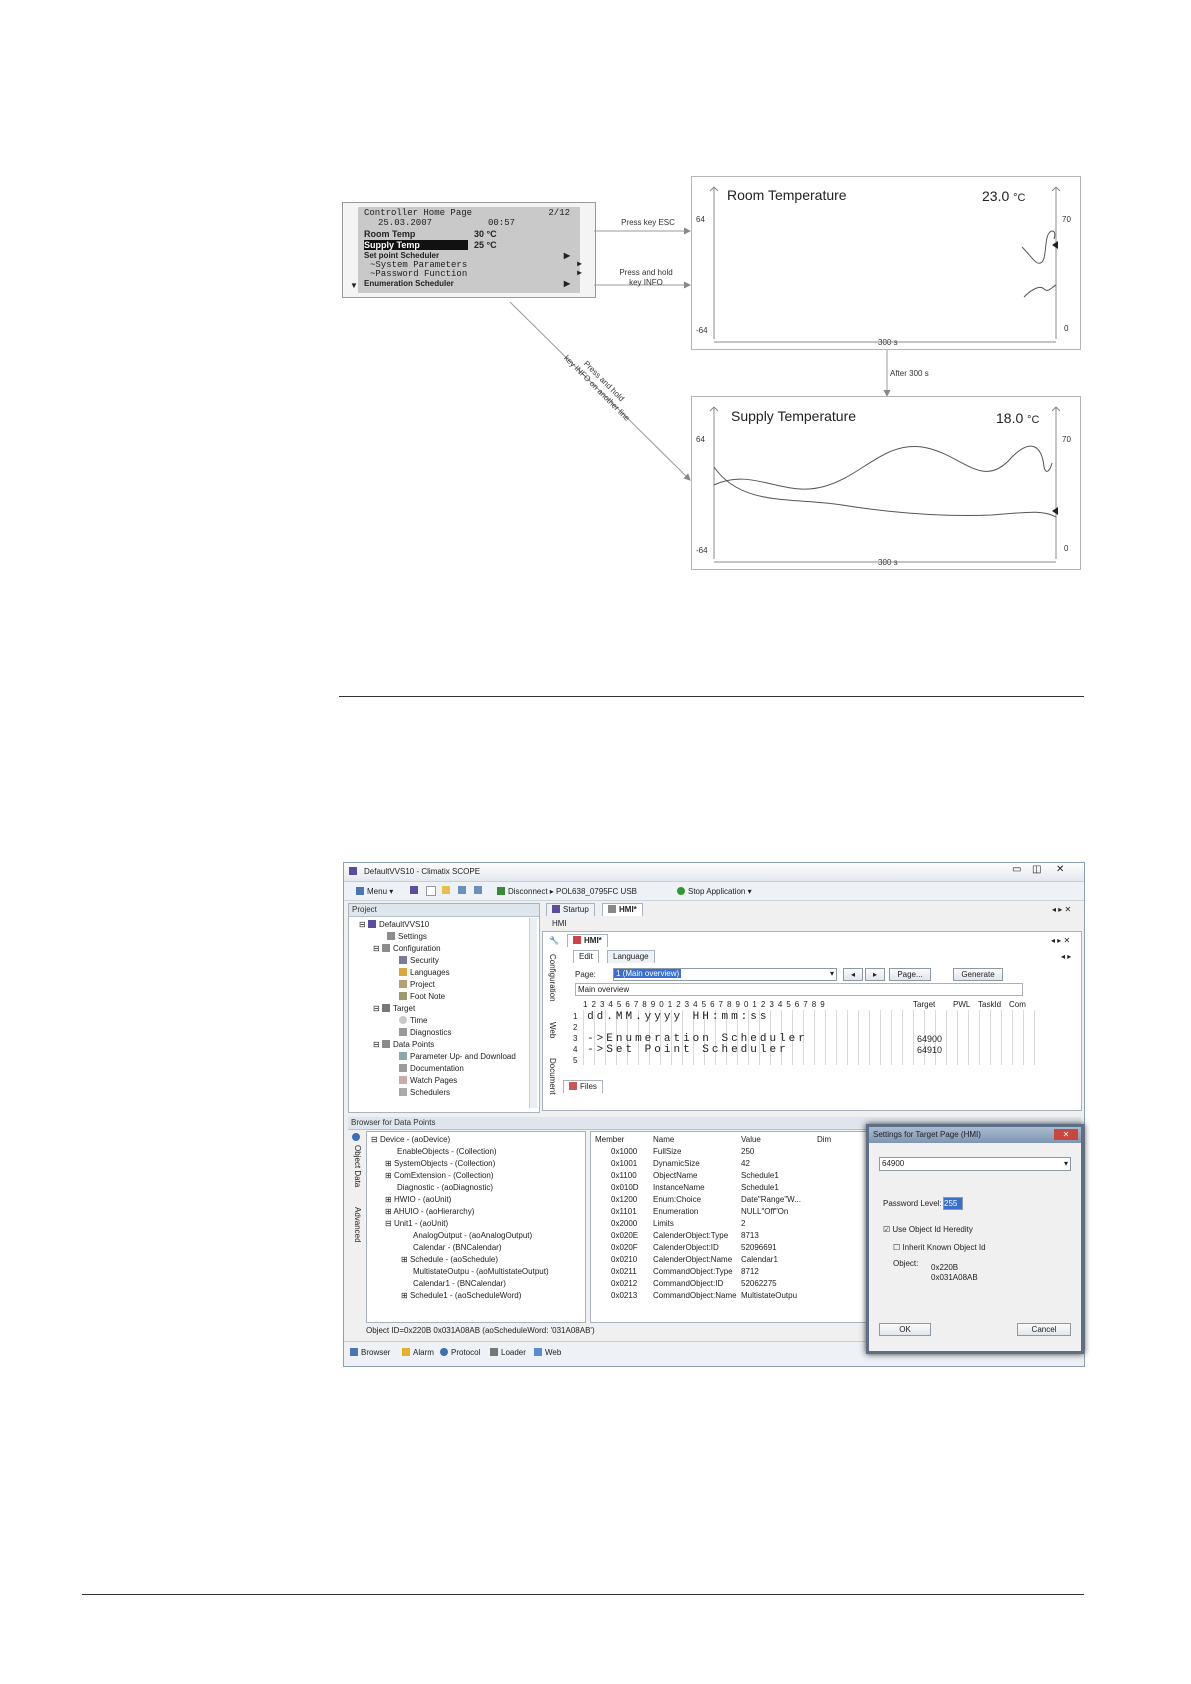 Image resolution: width=1191 pixels, height=1684 pixels. I want to click on tree-item: ⊟ Target, so click(394, 1009).